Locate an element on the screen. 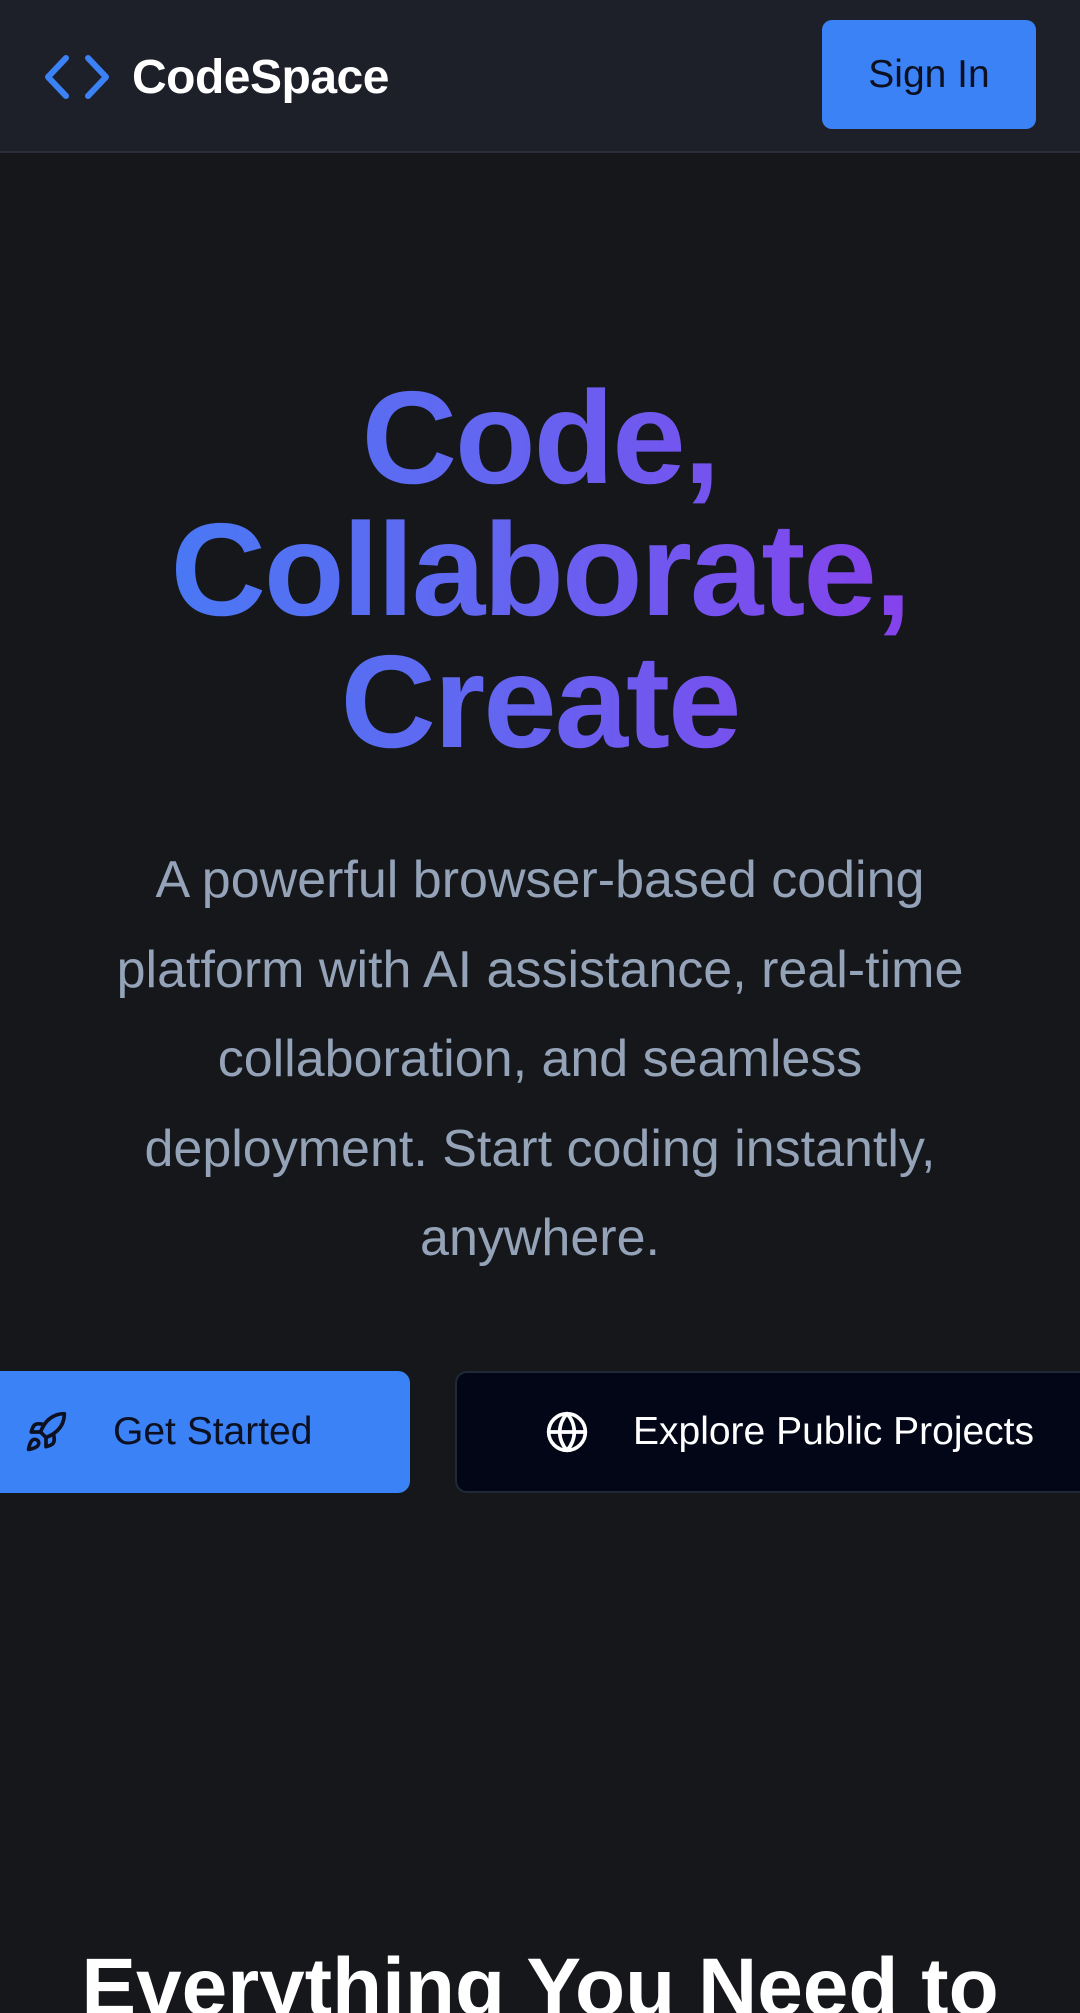 This screenshot has width=1080, height=2013. code-brackets-icon is located at coordinates (77, 77).